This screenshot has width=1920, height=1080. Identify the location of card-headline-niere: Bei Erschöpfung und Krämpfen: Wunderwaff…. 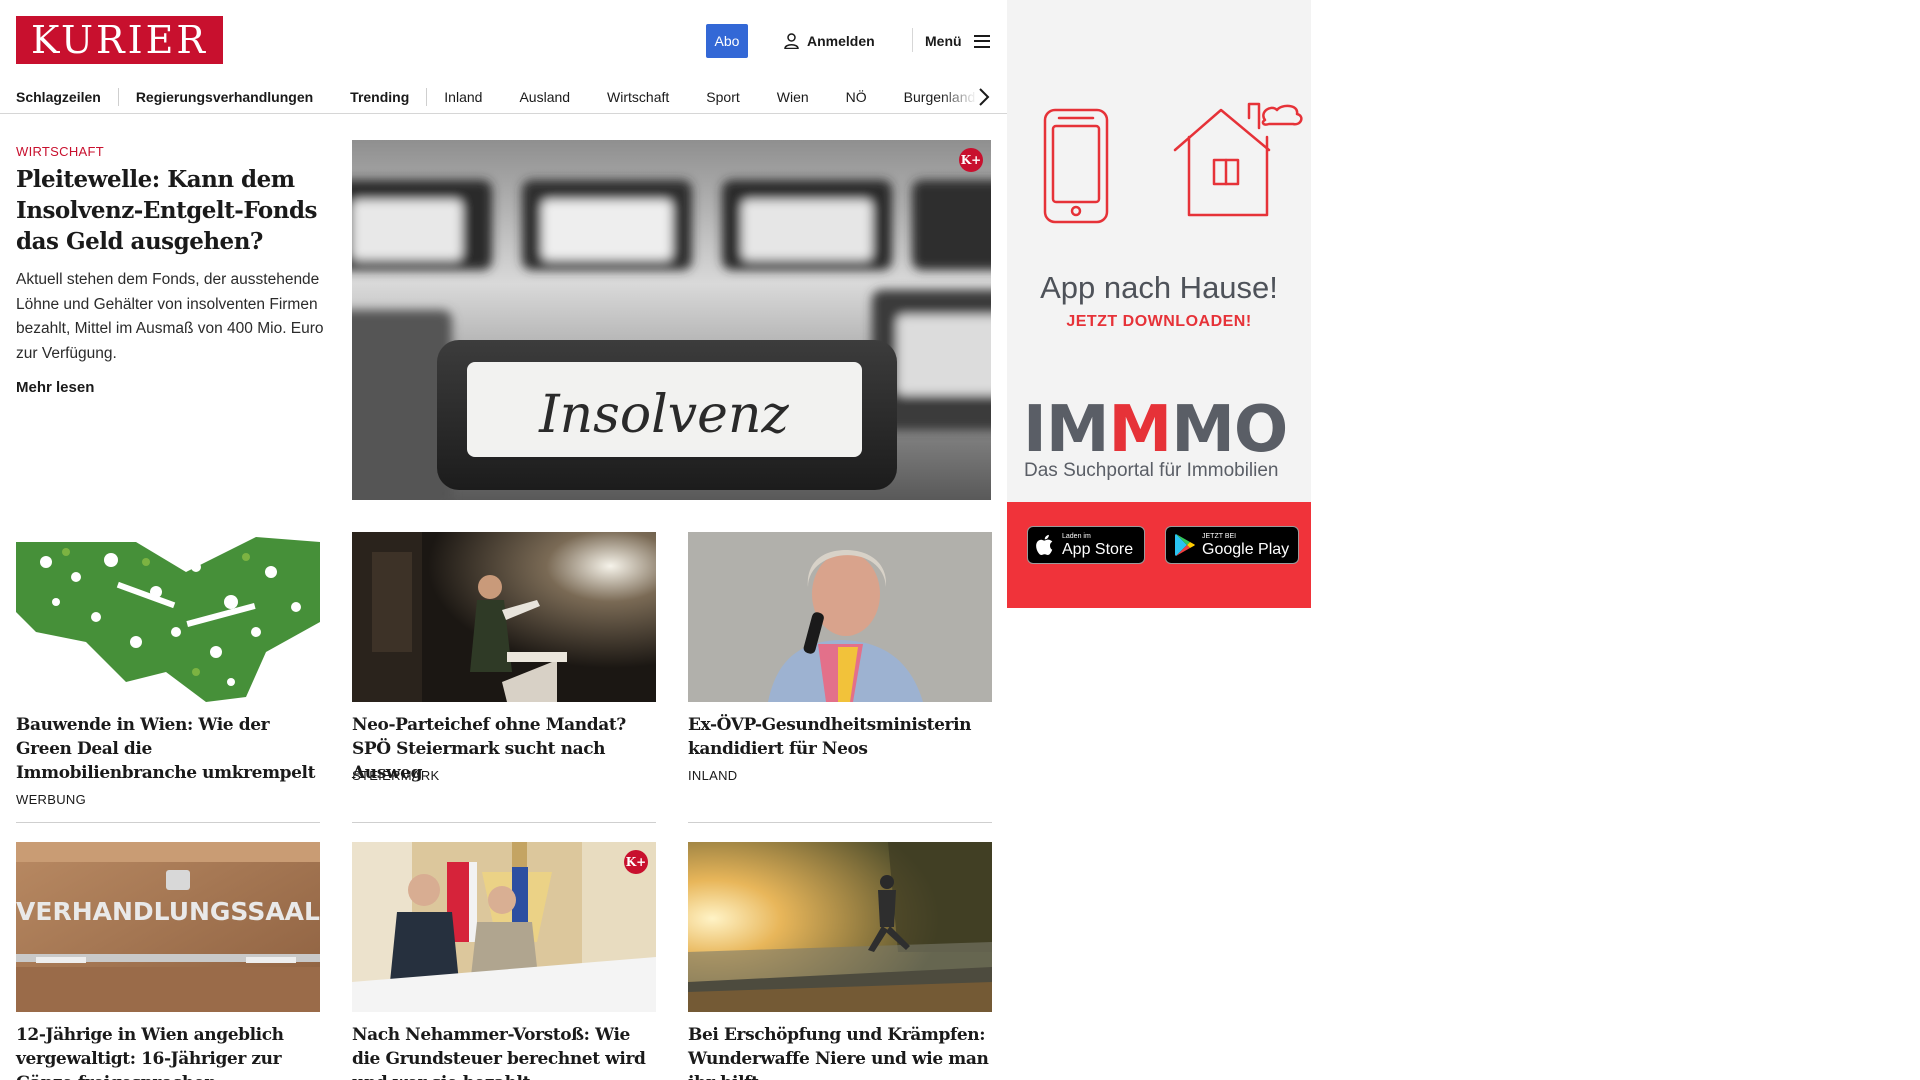
(840, 1051).